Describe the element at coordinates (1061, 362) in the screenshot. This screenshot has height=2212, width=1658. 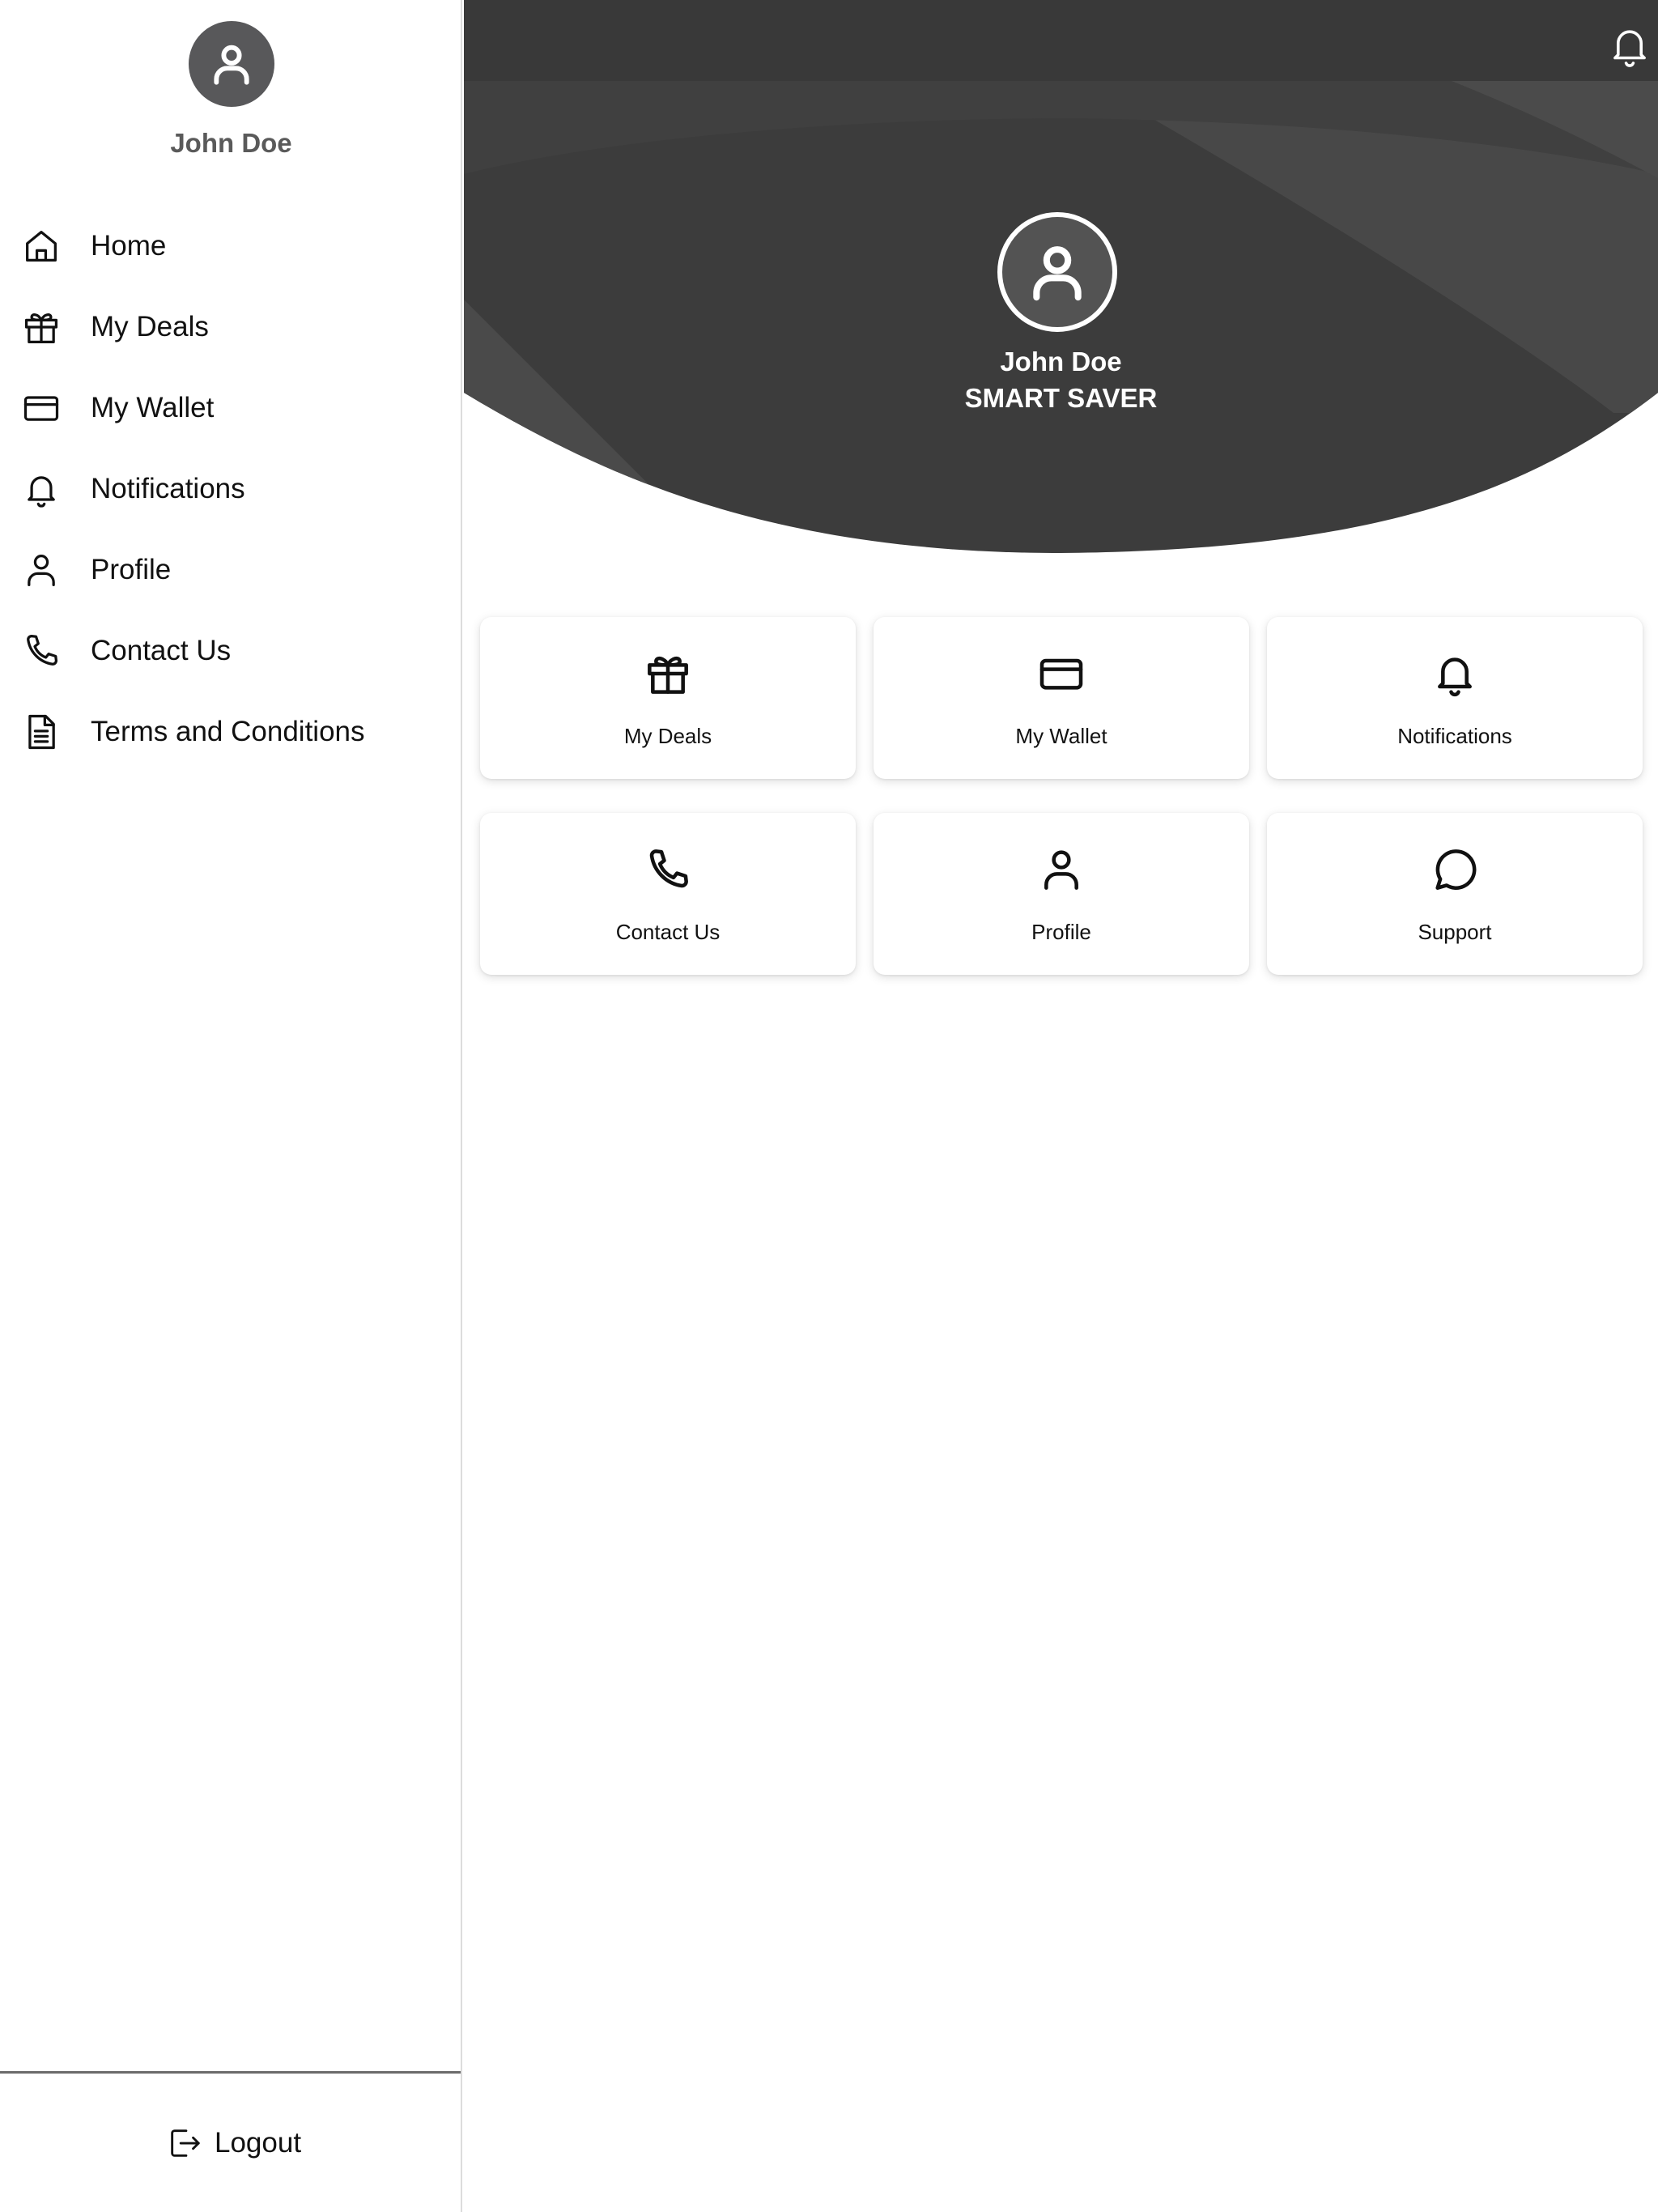
I see `profile-name: John Doe` at that location.